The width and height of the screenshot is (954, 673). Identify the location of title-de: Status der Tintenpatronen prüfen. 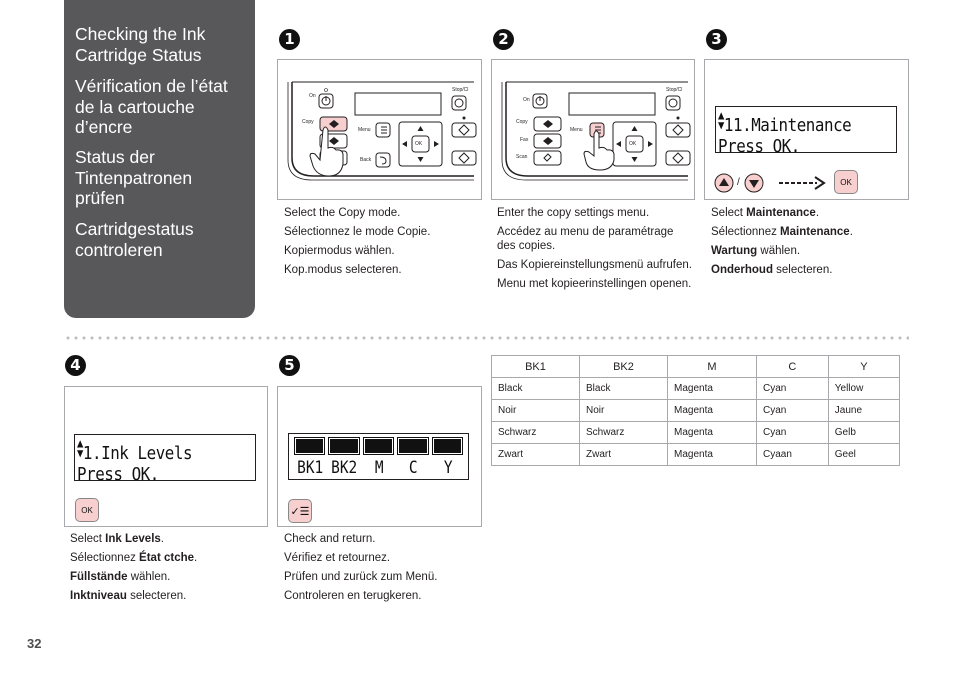
(133, 178).